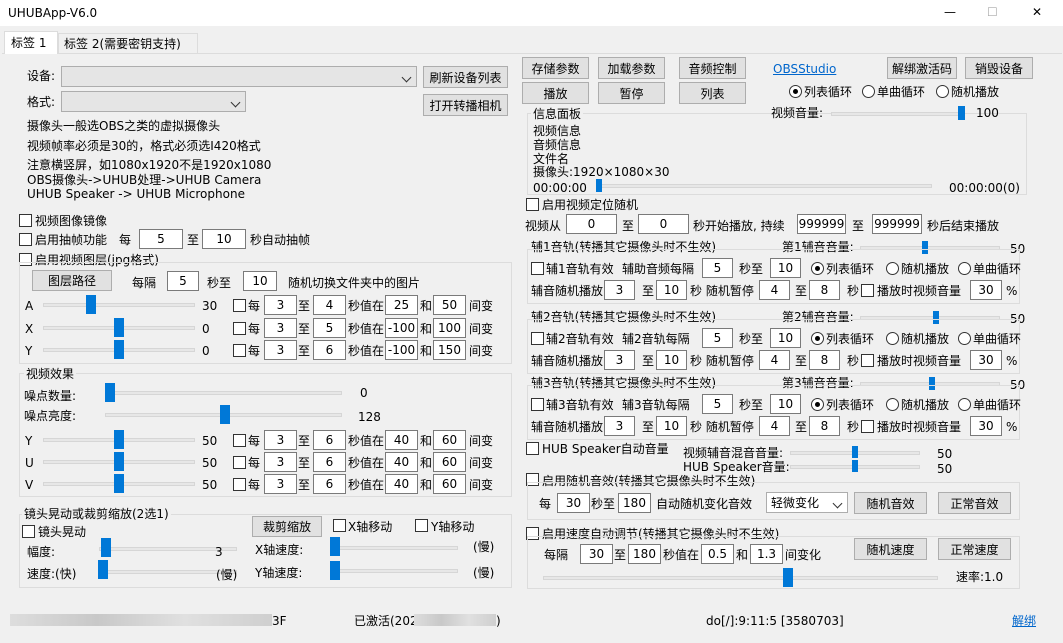 The width and height of the screenshot is (1063, 643). I want to click on format-select, so click(153, 101).